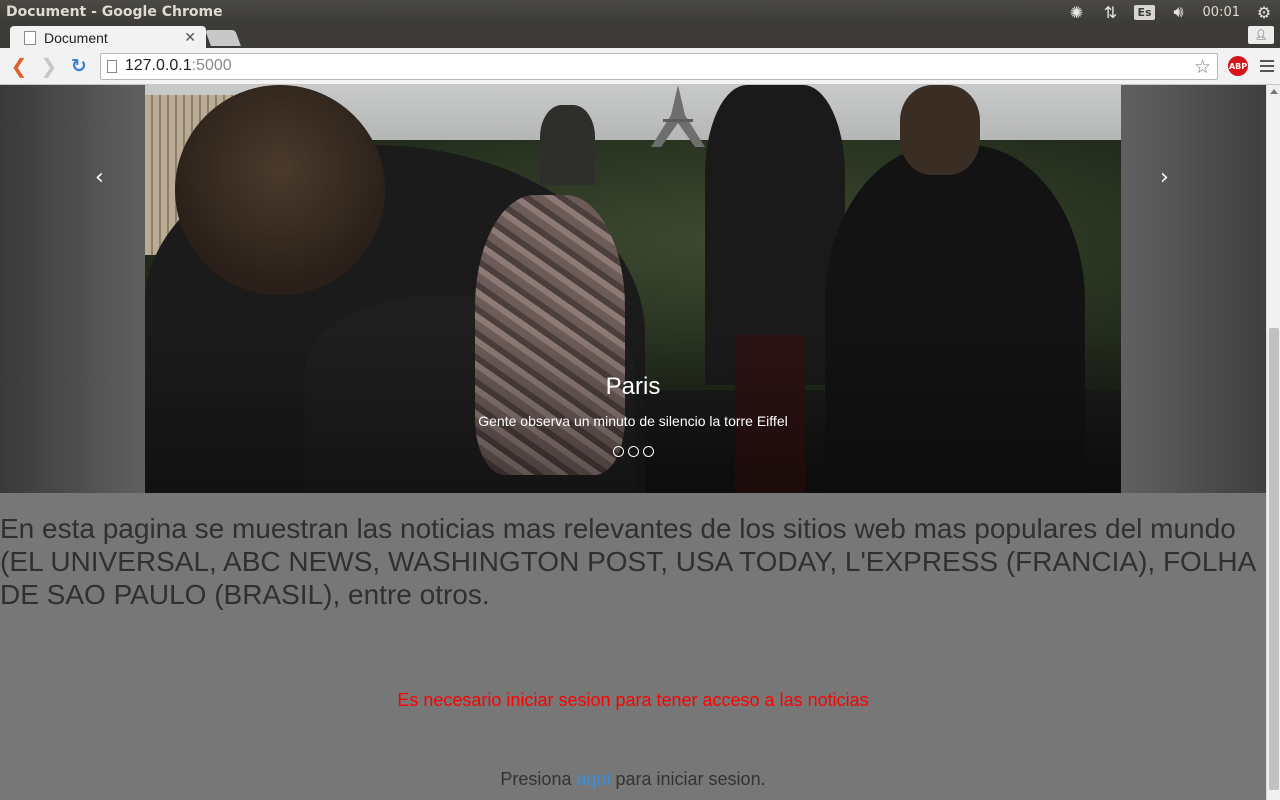  What do you see at coordinates (1144, 12) in the screenshot?
I see `keyboard-language-indicator: Es` at bounding box center [1144, 12].